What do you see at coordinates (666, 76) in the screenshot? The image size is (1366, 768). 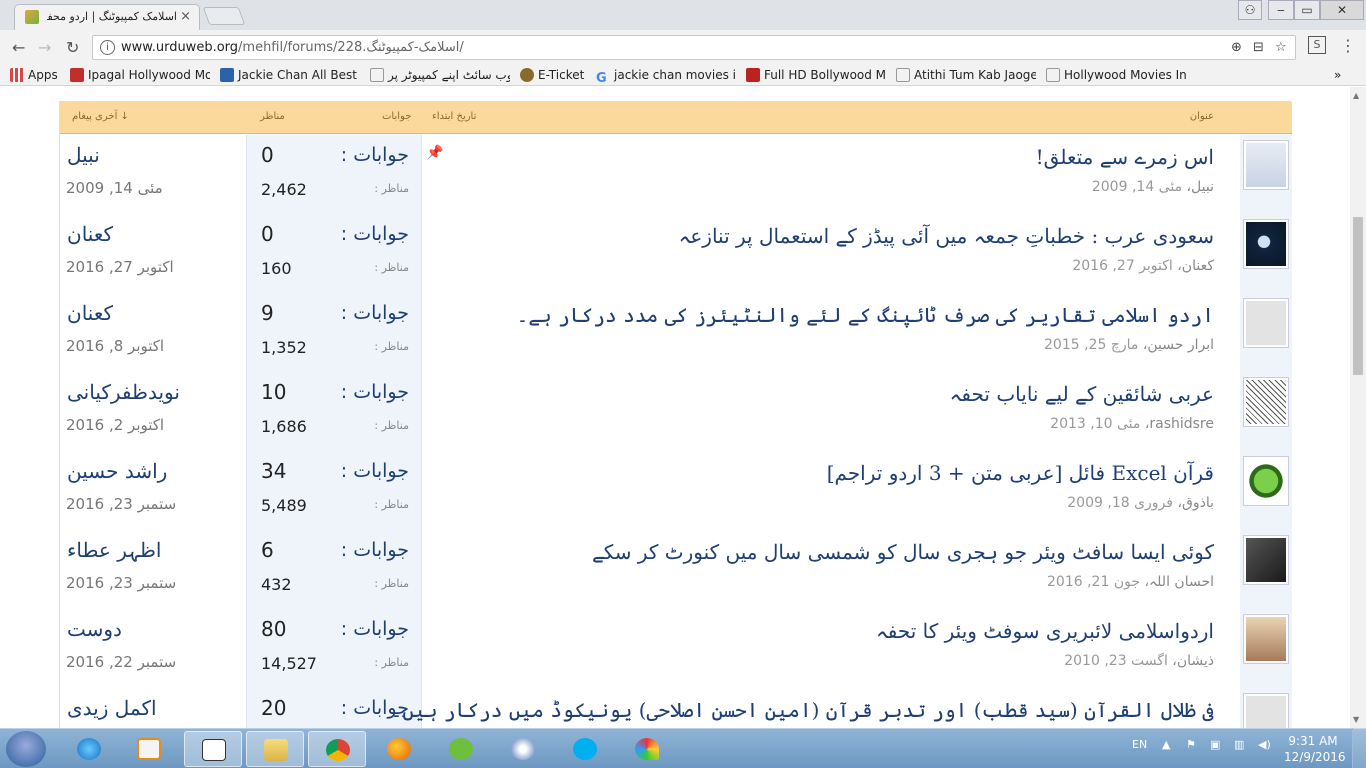 I see `bookmark-jackie-chan-google: Gjackie chan movies in` at bounding box center [666, 76].